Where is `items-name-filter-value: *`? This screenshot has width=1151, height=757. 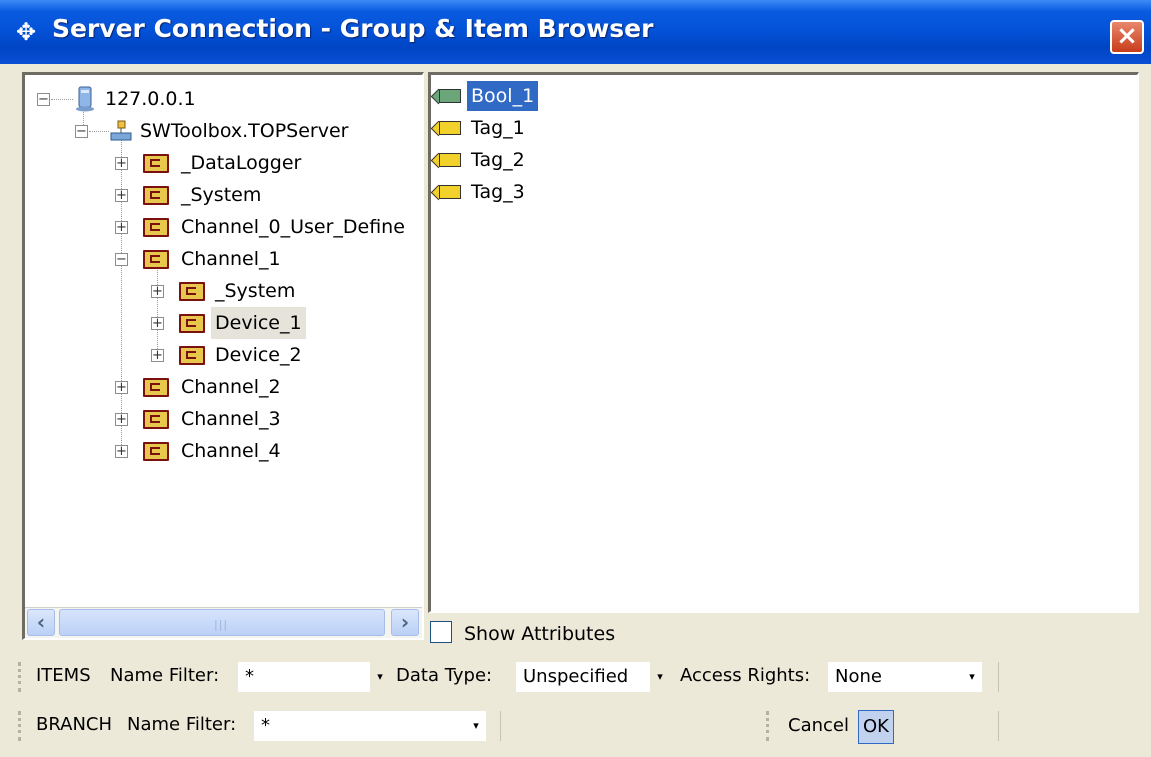
items-name-filter-value: * is located at coordinates (249, 676).